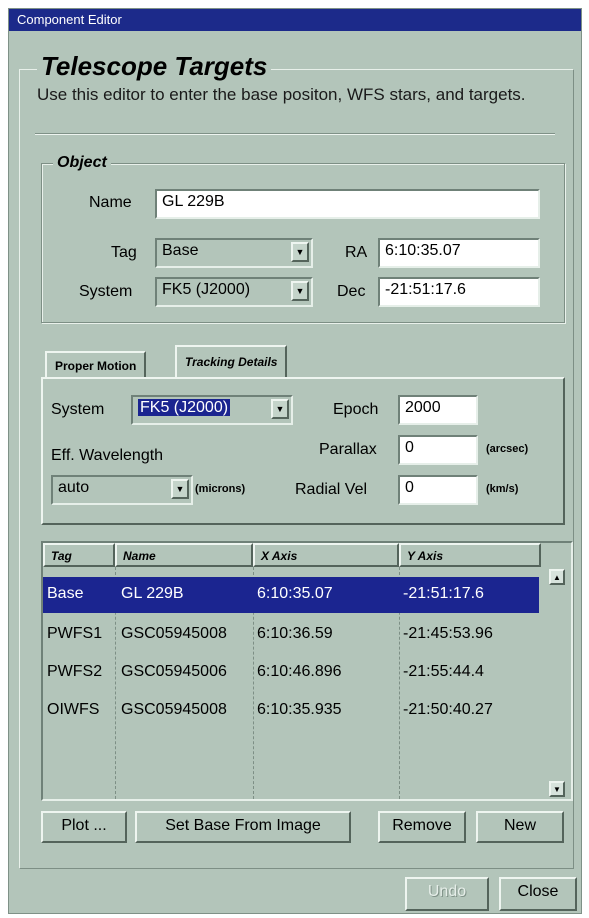 The width and height of the screenshot is (589, 918). What do you see at coordinates (438, 450) in the screenshot?
I see `parallax-field: 0` at bounding box center [438, 450].